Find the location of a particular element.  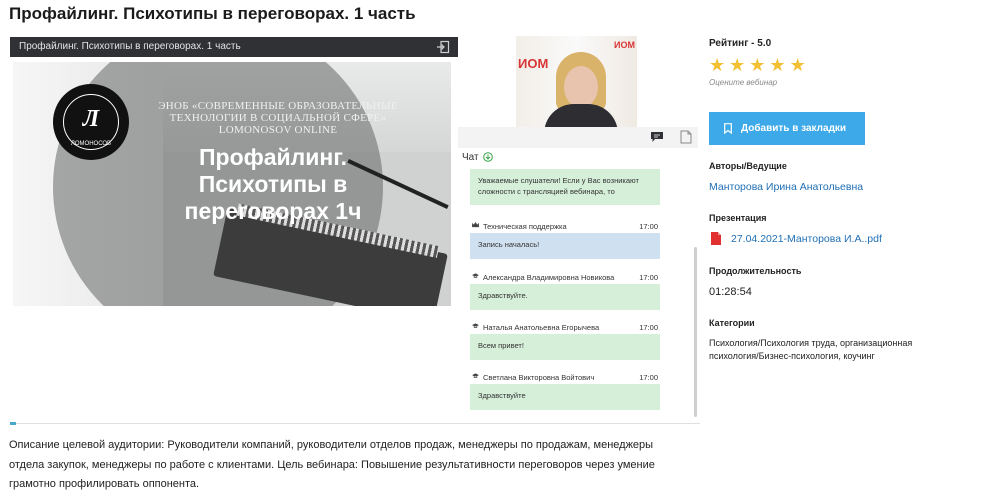

bookmark-icon is located at coordinates (728, 128).